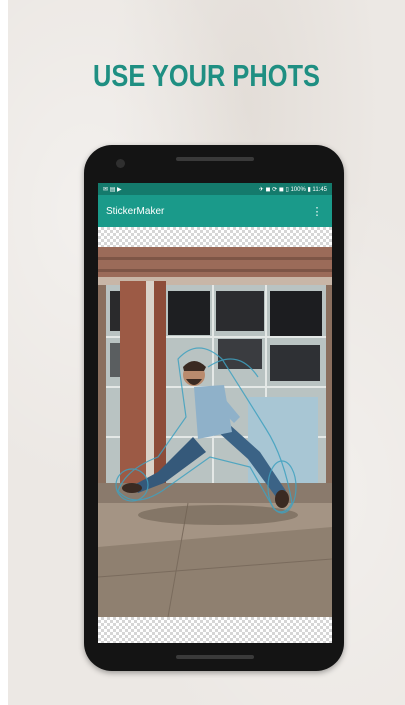  What do you see at coordinates (215, 657) in the screenshot?
I see `bottom-speaker` at bounding box center [215, 657].